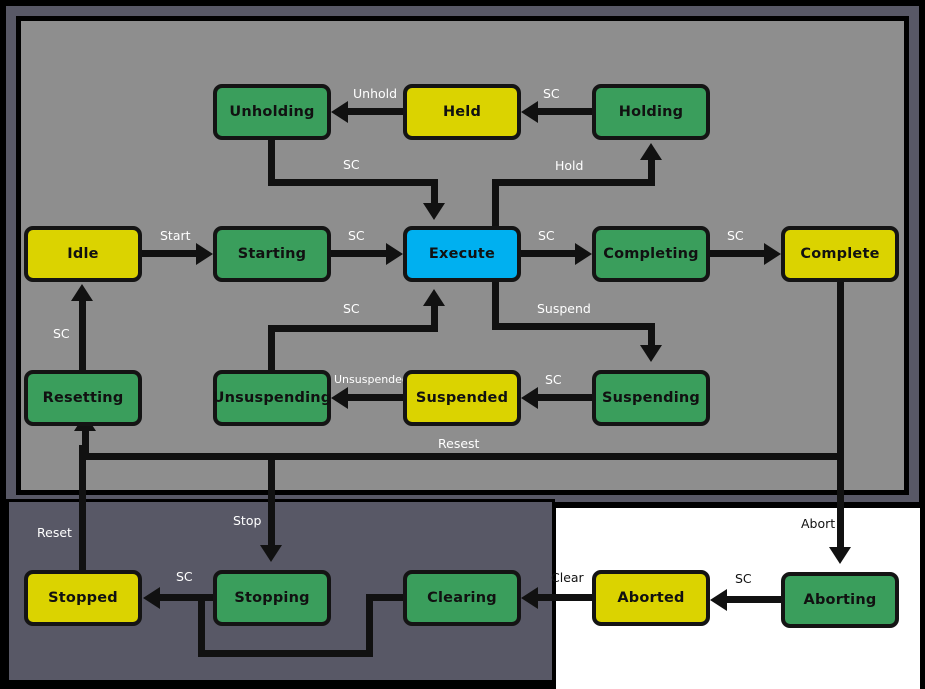 Image resolution: width=925 pixels, height=689 pixels. I want to click on edge-label-sc-unholding-execute: SC, so click(351, 164).